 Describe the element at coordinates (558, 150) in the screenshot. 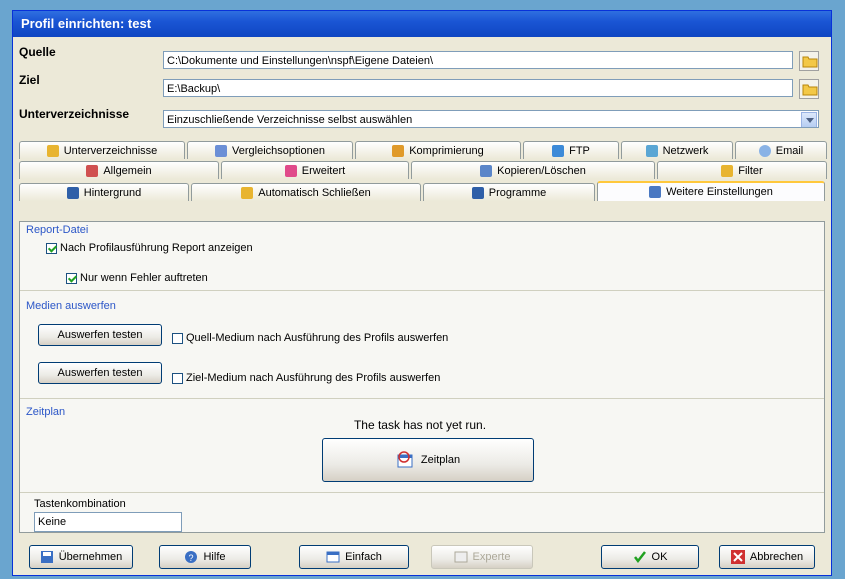

I see `ftp-icon` at that location.